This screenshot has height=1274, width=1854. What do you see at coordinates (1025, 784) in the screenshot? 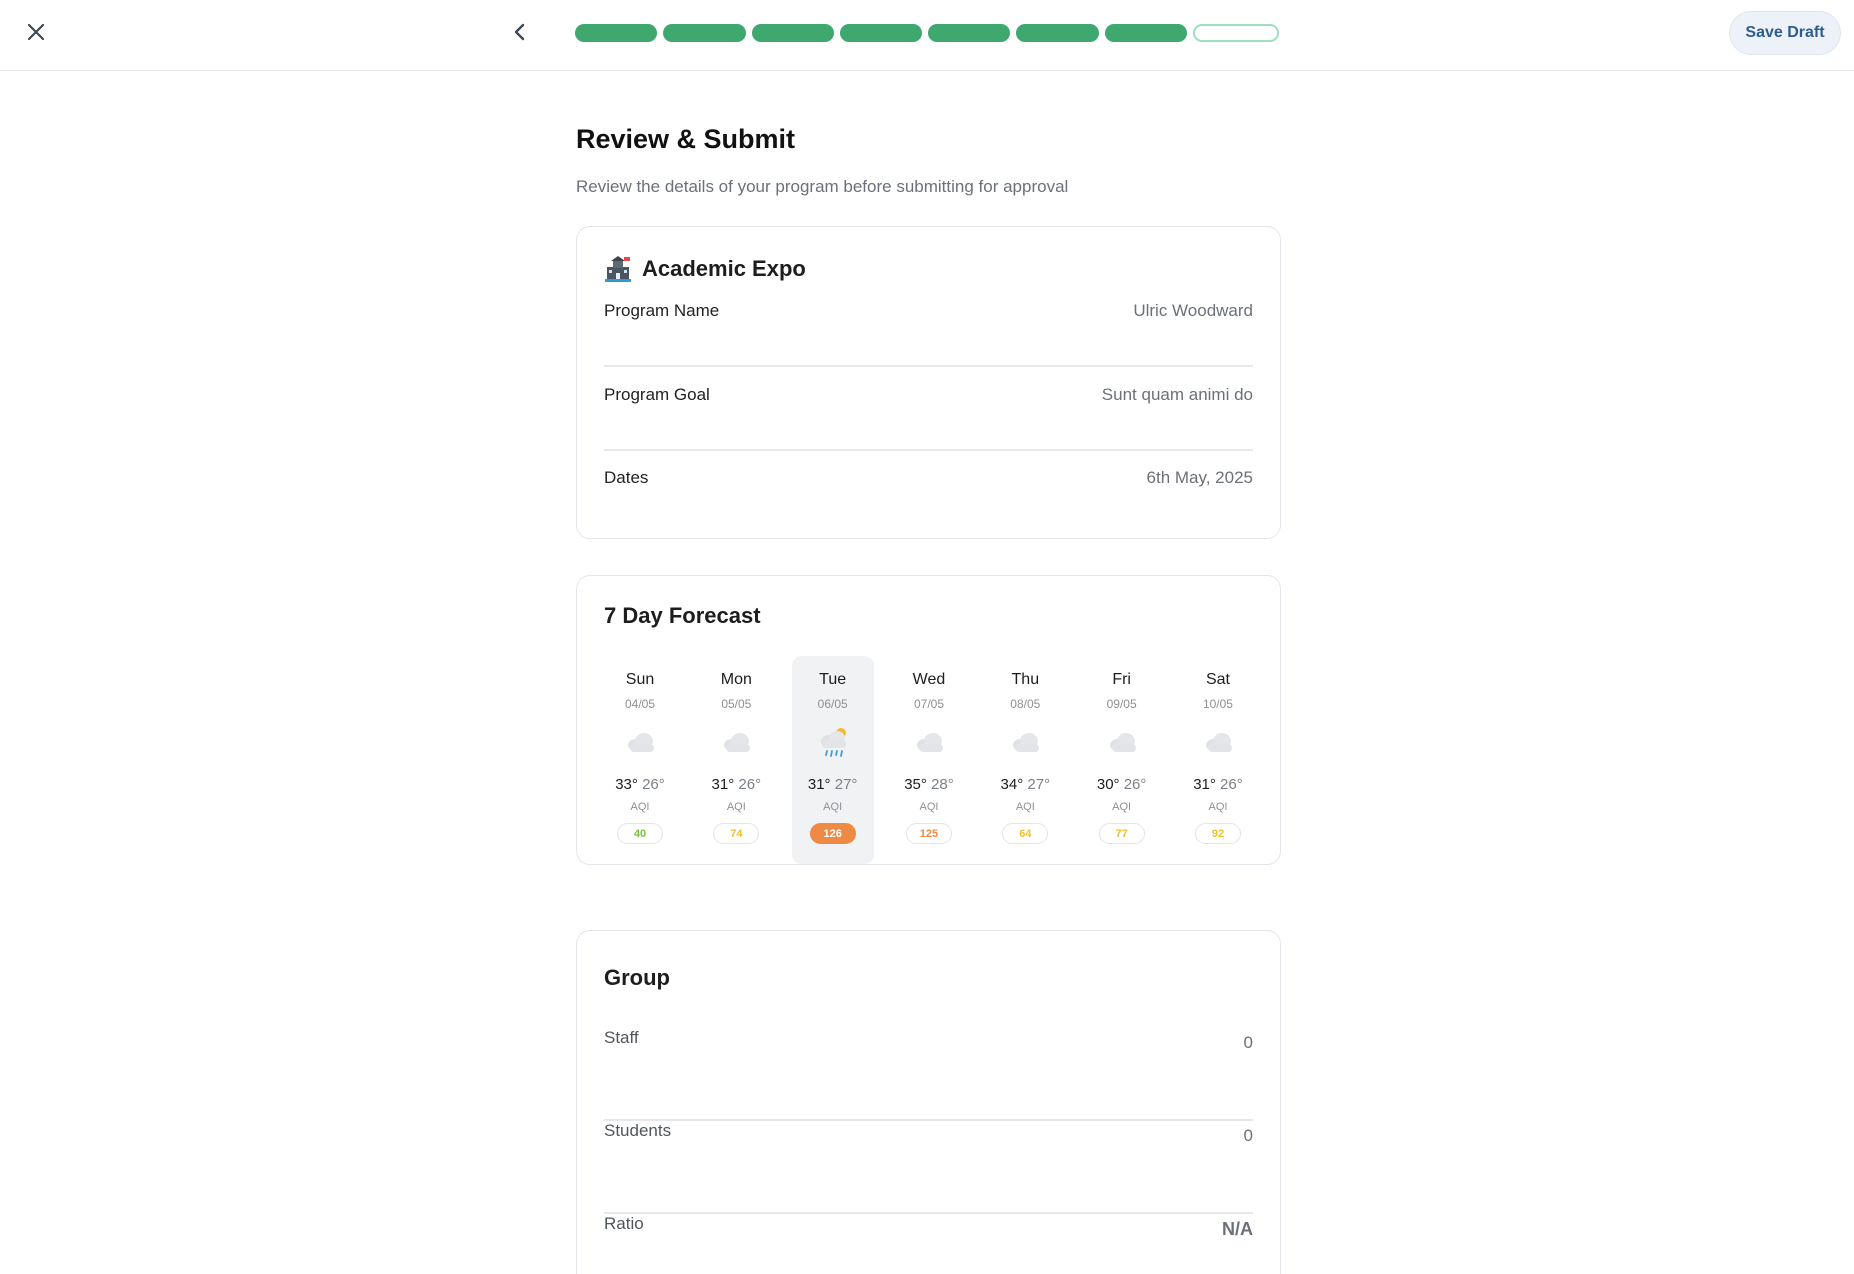
I see `day-temperatures: 34° 27°` at bounding box center [1025, 784].